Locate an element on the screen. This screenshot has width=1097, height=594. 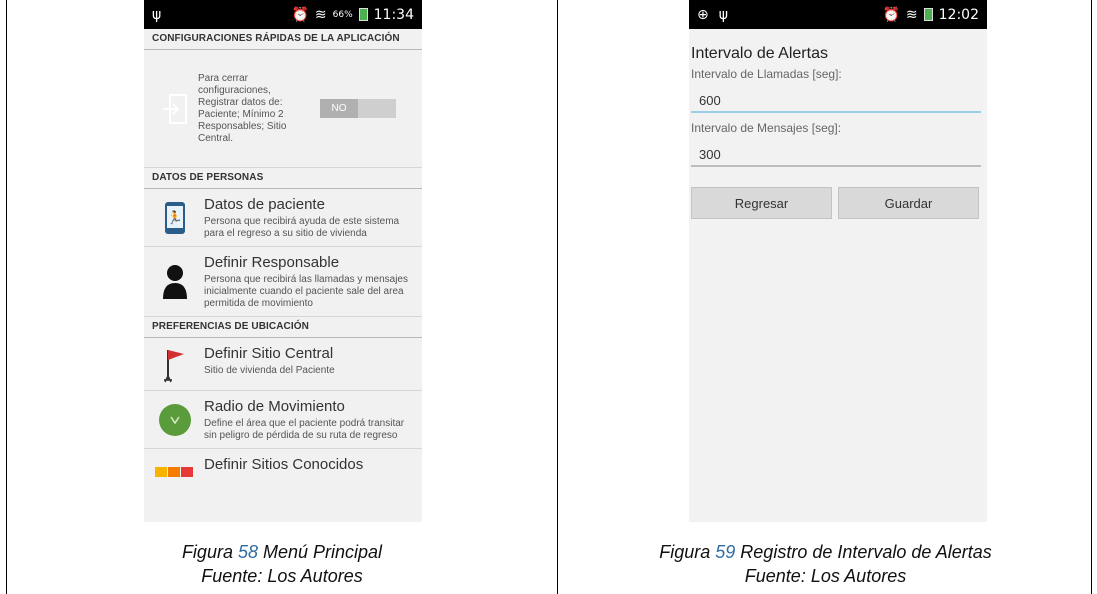
status-bar: ψ ⏰ ≋ 66% 11:34 is located at coordinates (283, 14).